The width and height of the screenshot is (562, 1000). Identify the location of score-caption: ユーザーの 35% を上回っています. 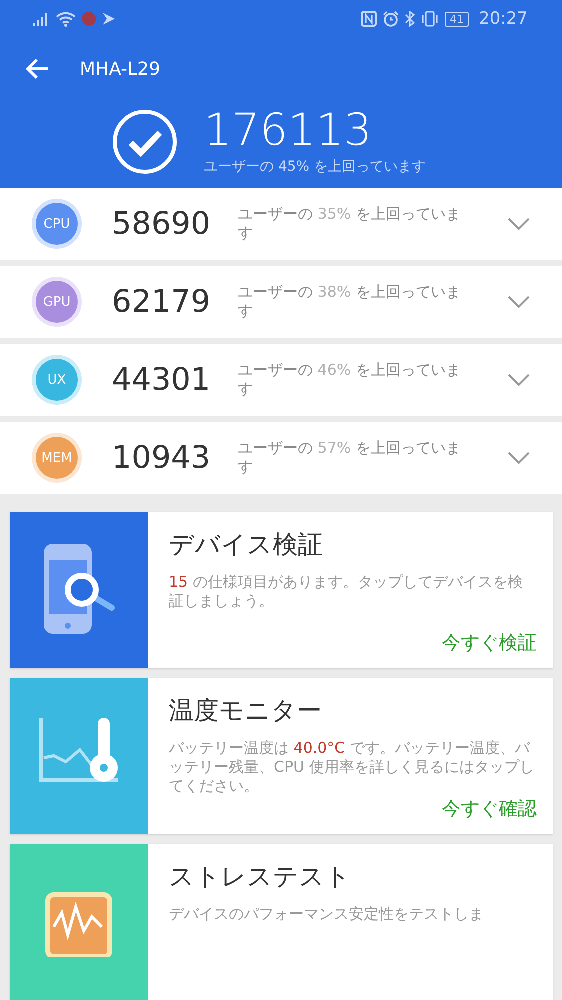
(350, 224).